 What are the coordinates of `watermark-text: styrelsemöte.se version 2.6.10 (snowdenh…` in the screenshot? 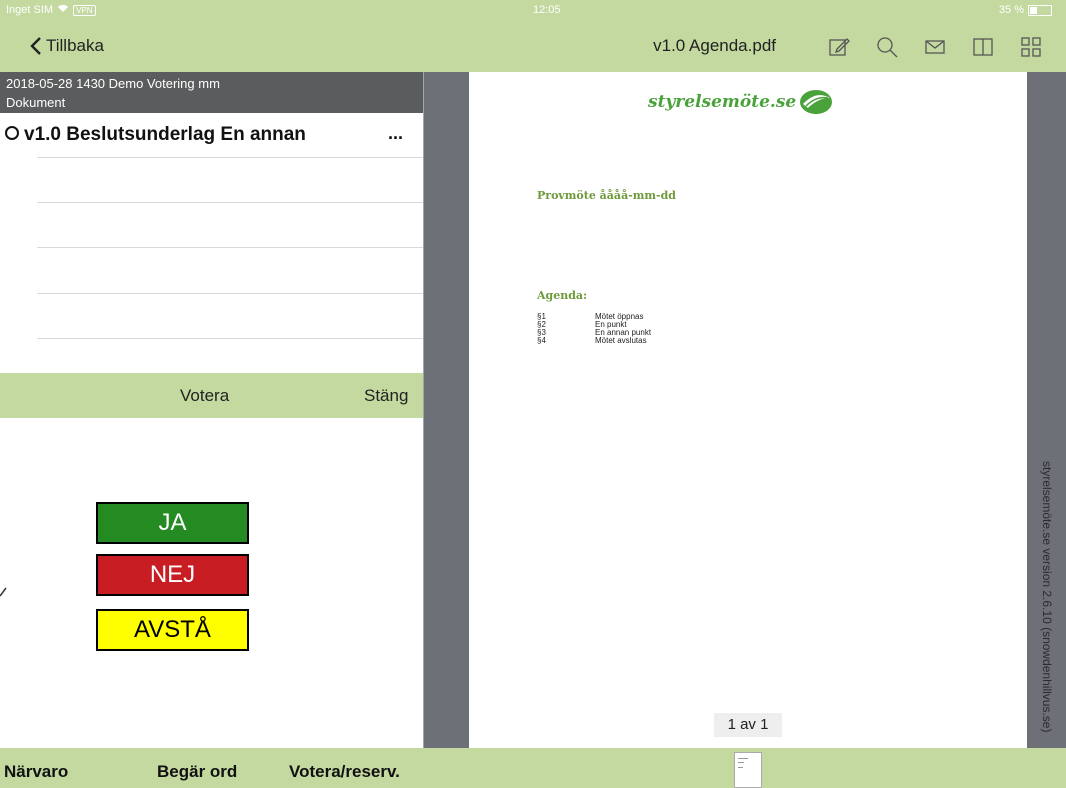 It's located at (1047, 597).